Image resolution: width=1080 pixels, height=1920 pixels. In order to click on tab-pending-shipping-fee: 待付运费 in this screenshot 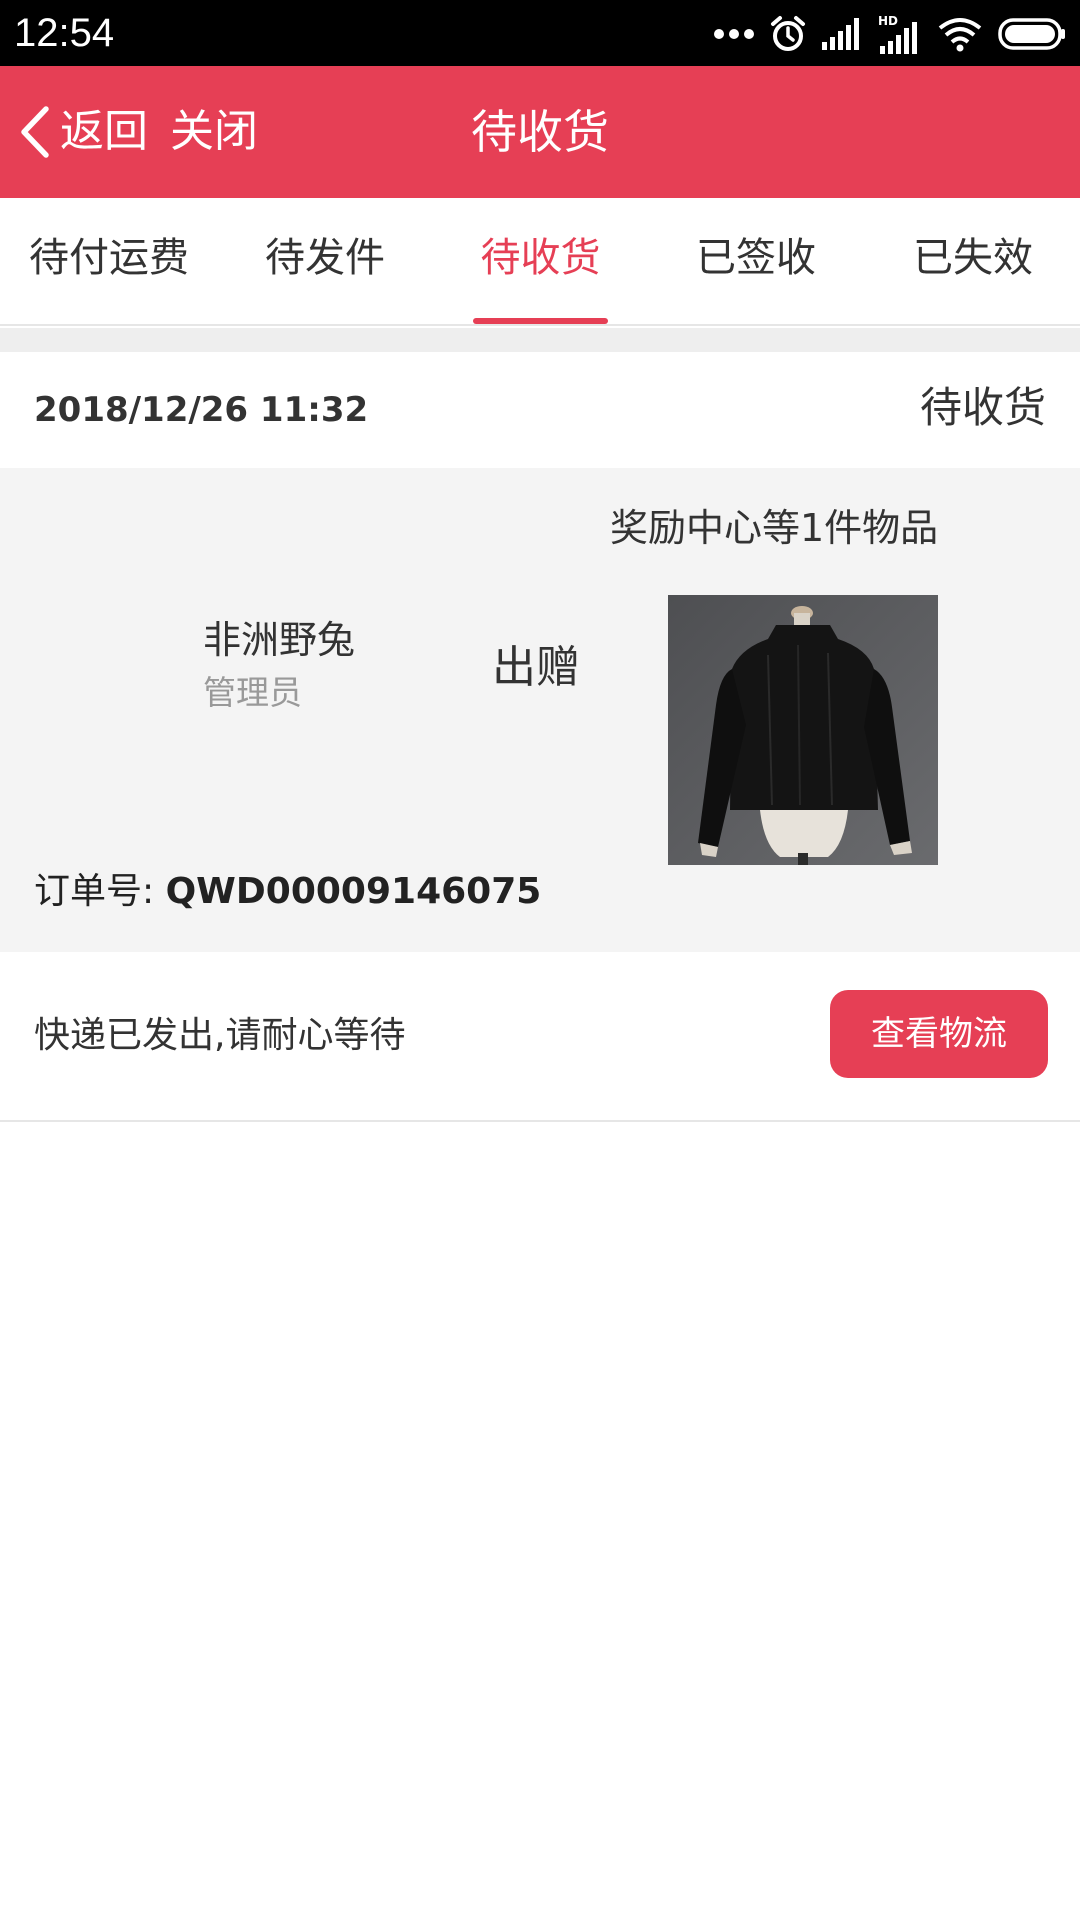, I will do `click(109, 261)`.